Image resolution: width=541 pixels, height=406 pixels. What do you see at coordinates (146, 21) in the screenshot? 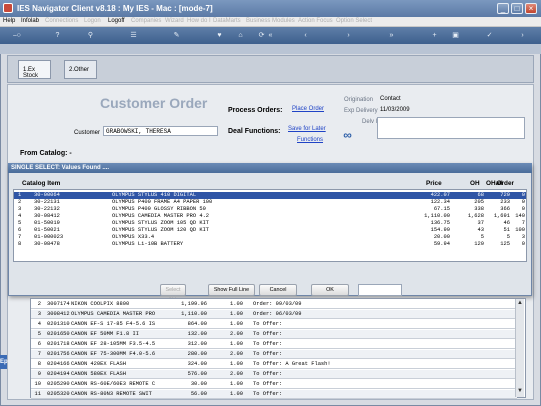
I see `menu-companies: Companies` at bounding box center [146, 21].